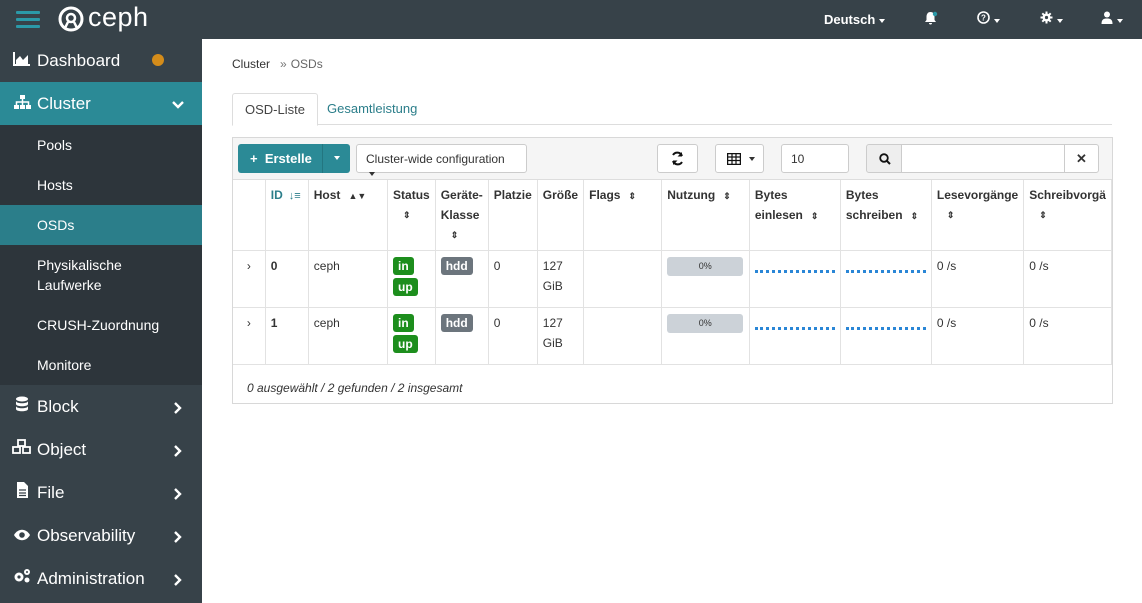 The height and width of the screenshot is (603, 1142). Describe the element at coordinates (254, 158) in the screenshot. I see `plus-icon: +` at that location.